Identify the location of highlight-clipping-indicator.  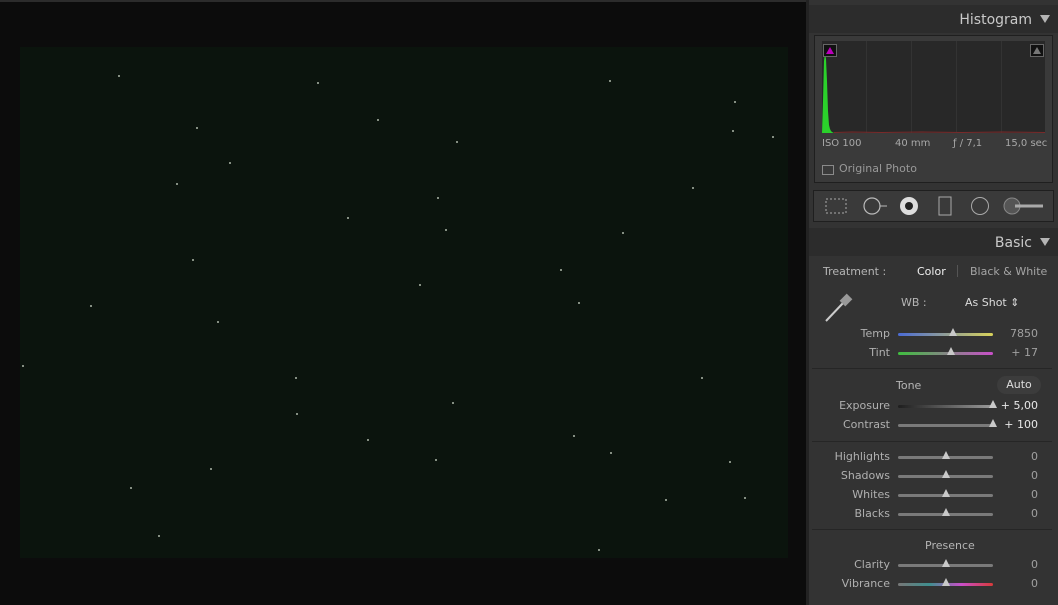
(1037, 50).